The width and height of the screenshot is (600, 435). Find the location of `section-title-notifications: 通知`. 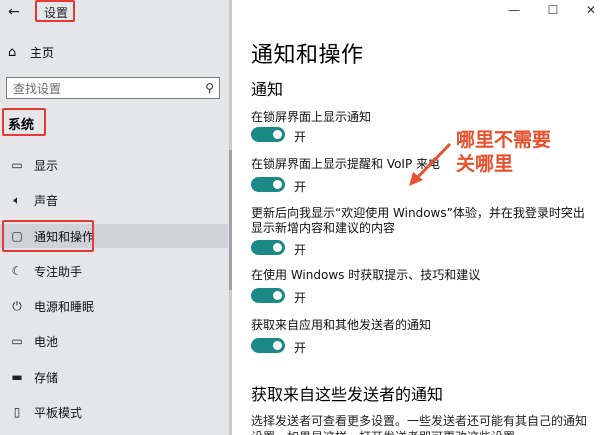

section-title-notifications: 通知 is located at coordinates (267, 89).